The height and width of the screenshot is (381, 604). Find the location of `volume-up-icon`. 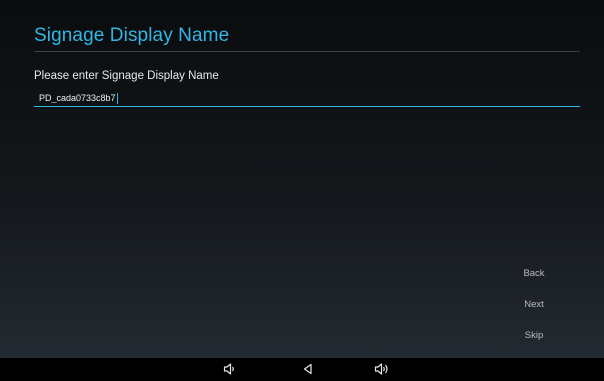

volume-up-icon is located at coordinates (382, 369).